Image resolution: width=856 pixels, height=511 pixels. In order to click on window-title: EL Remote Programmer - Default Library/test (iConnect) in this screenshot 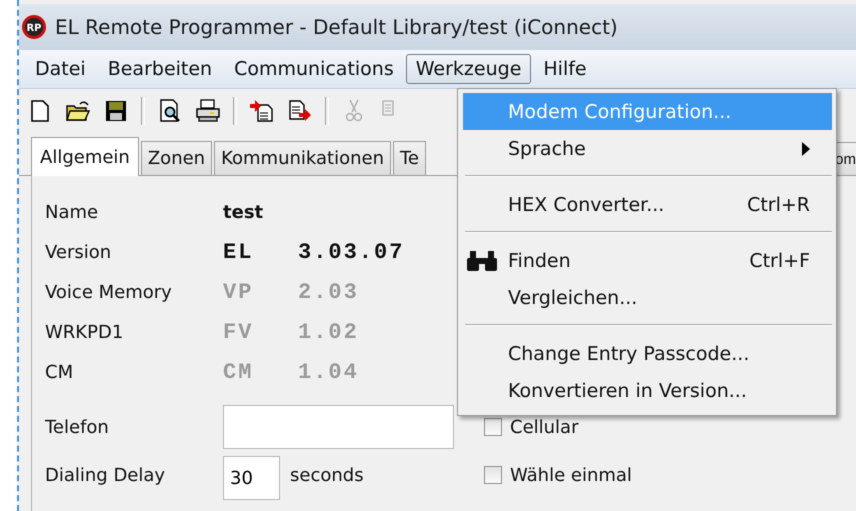, I will do `click(336, 27)`.